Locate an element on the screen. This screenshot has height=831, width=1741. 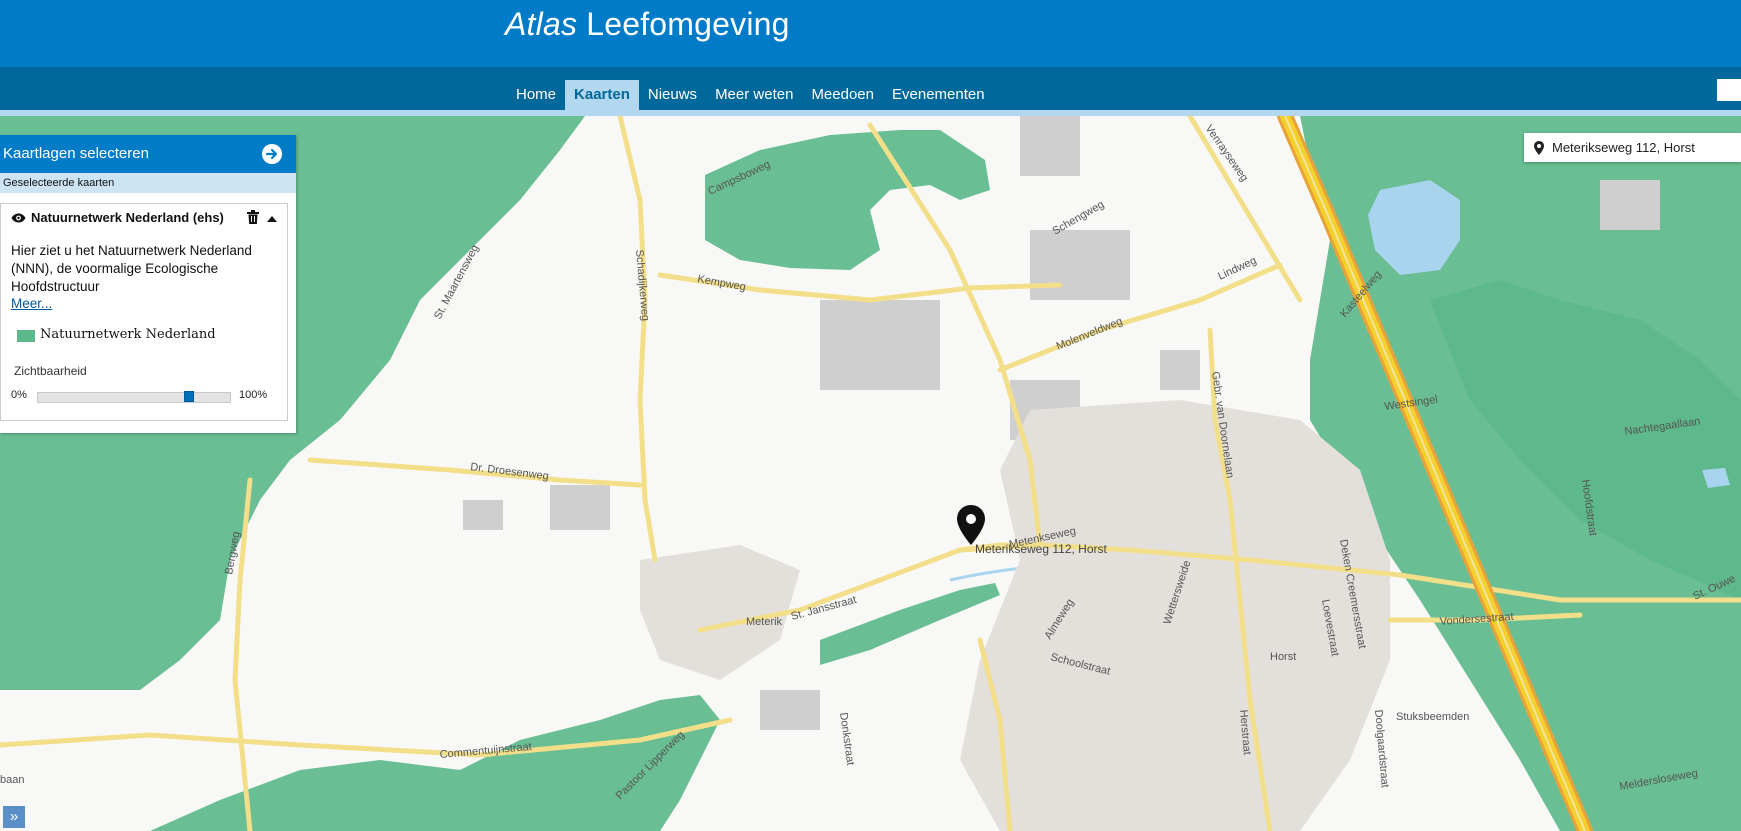
map-label: baan is located at coordinates (12, 780).